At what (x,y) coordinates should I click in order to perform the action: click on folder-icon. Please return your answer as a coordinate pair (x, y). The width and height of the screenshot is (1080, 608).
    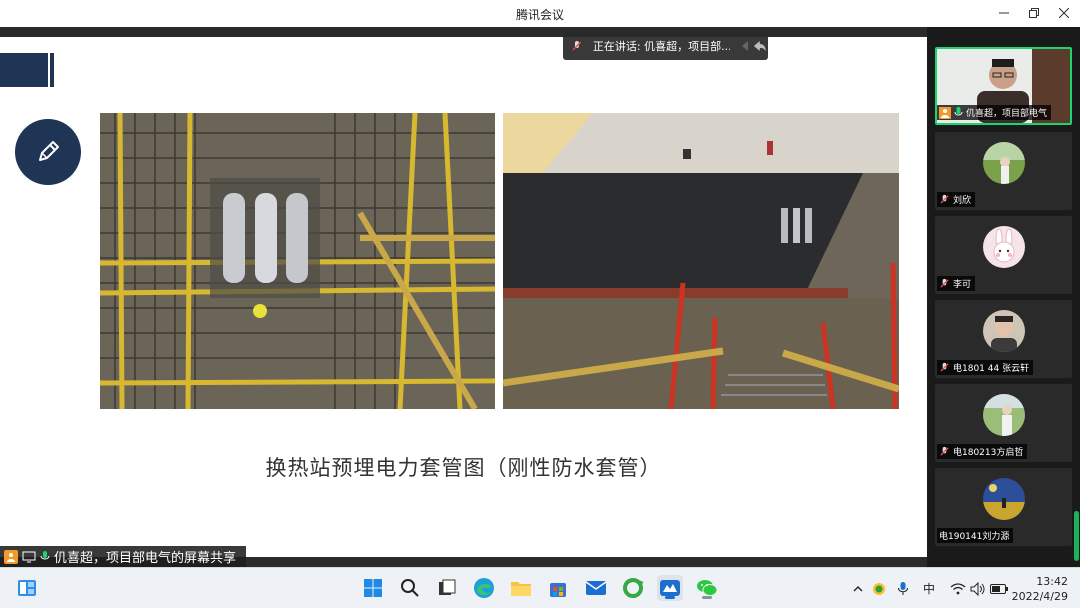
    Looking at the image, I should click on (521, 589).